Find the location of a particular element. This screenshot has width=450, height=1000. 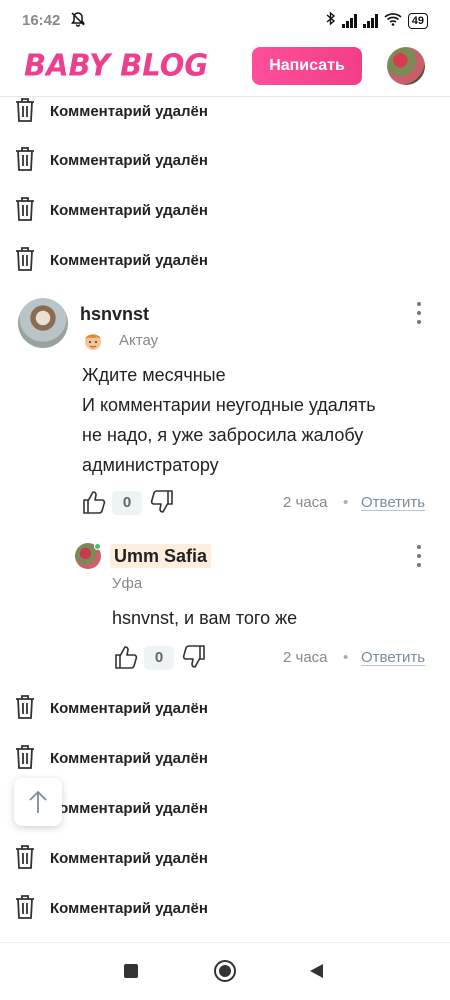

home-circle-icon is located at coordinates (225, 971).